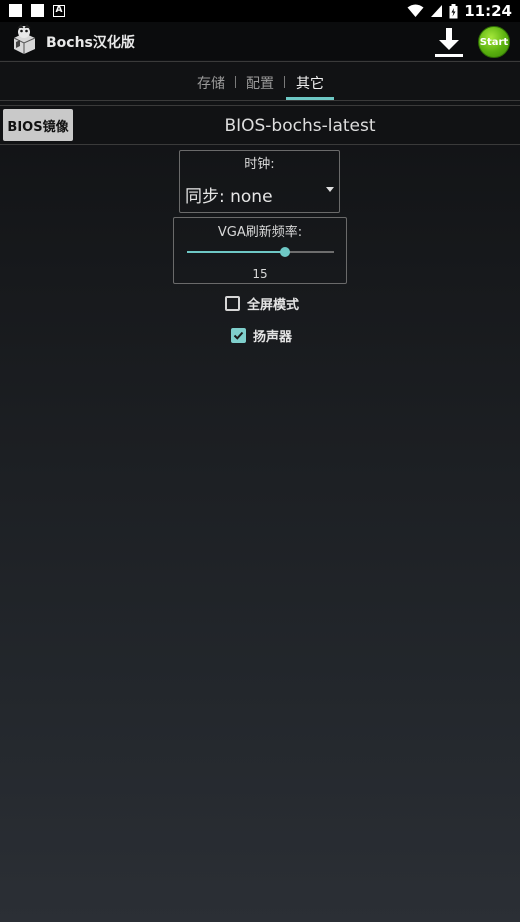 This screenshot has width=520, height=922. I want to click on checkmark-icon, so click(238, 335).